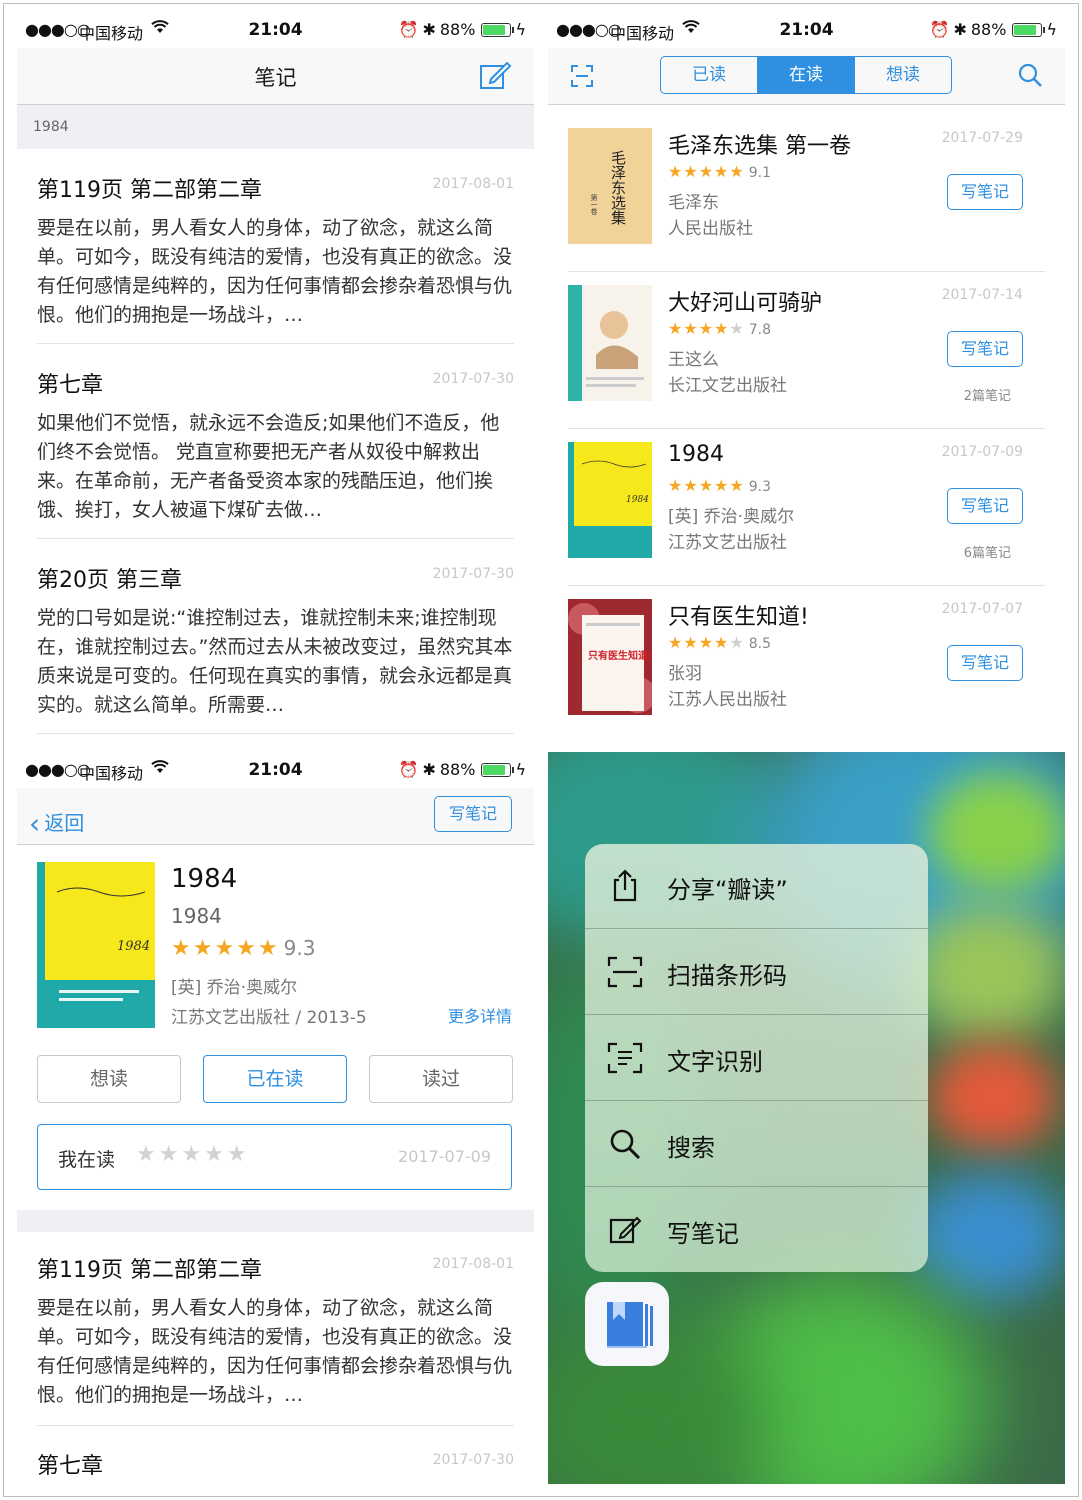 The image size is (1082, 1500). I want to click on barcode-scan-icon, so click(625, 972).